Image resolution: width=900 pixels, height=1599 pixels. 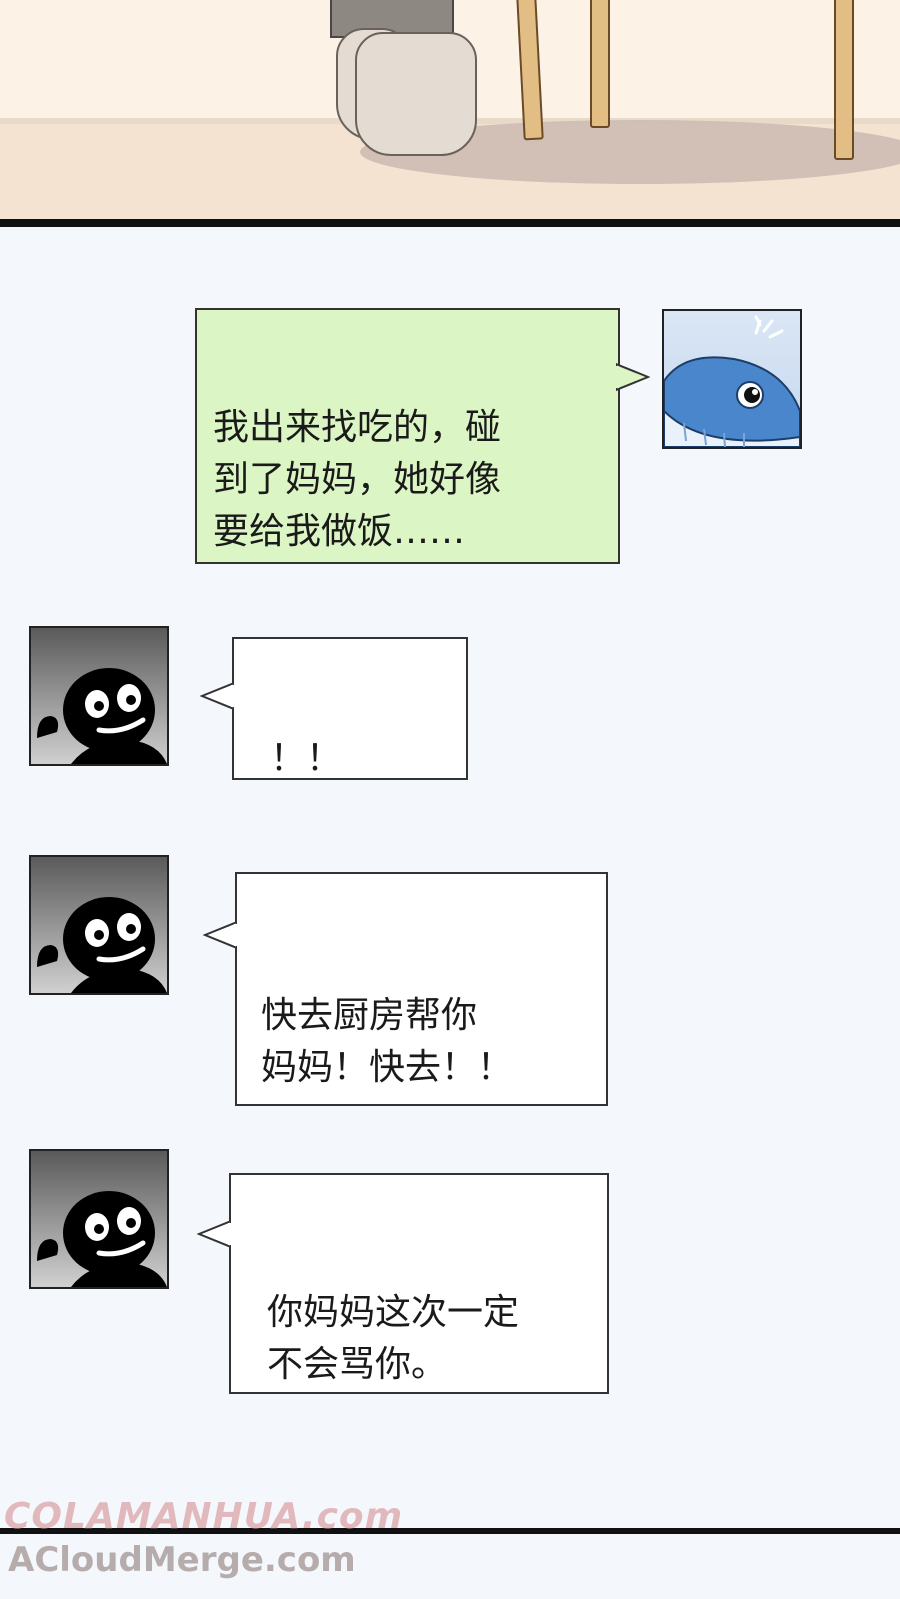 I want to click on comic-panel-top, so click(x=450, y=113).